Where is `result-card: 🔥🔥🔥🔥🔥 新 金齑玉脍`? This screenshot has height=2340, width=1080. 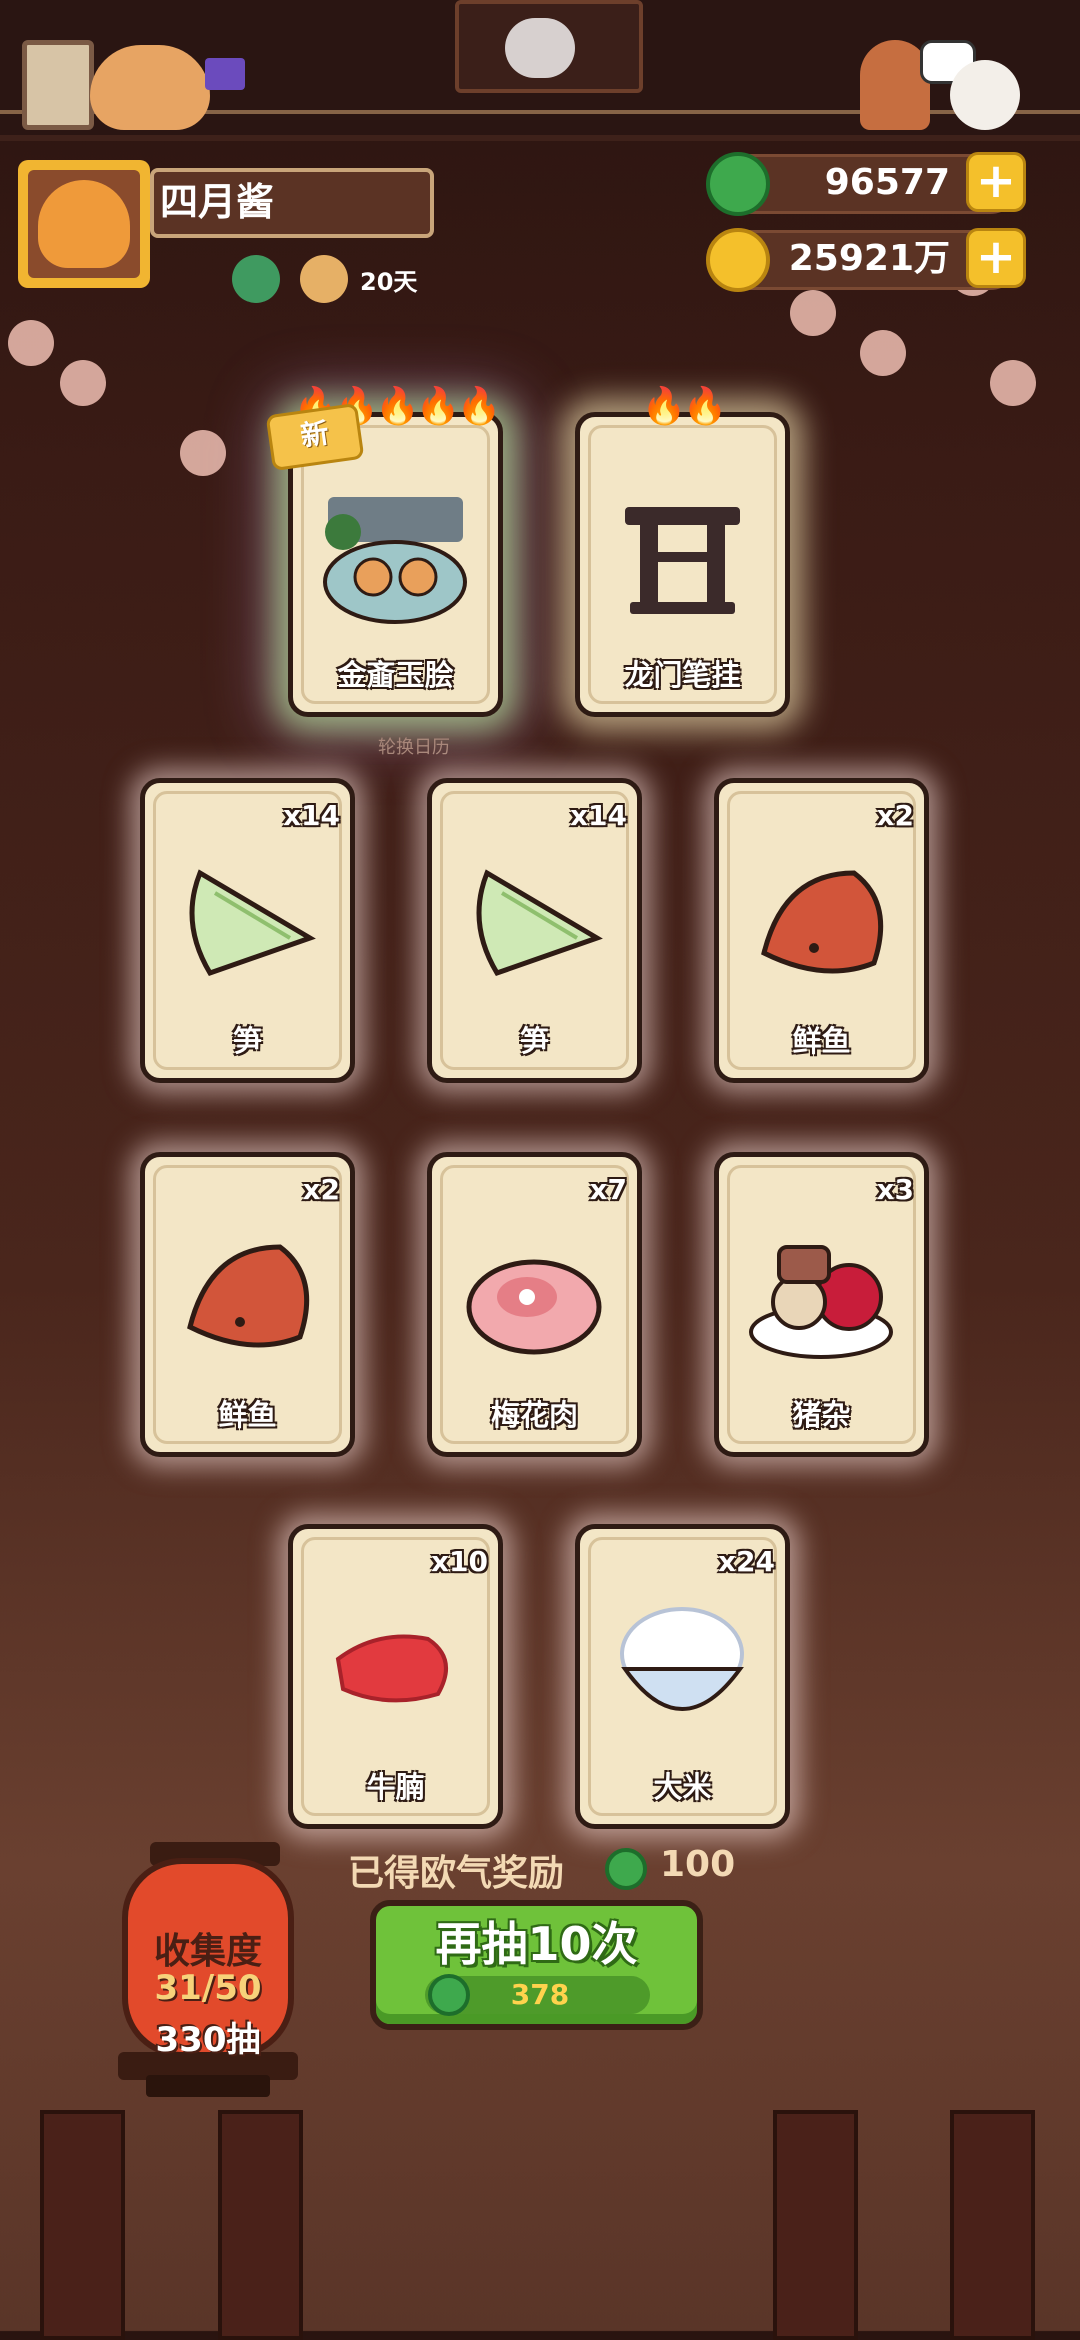
result-card: 🔥🔥🔥🔥🔥 新 金齑玉脍 is located at coordinates (384, 551).